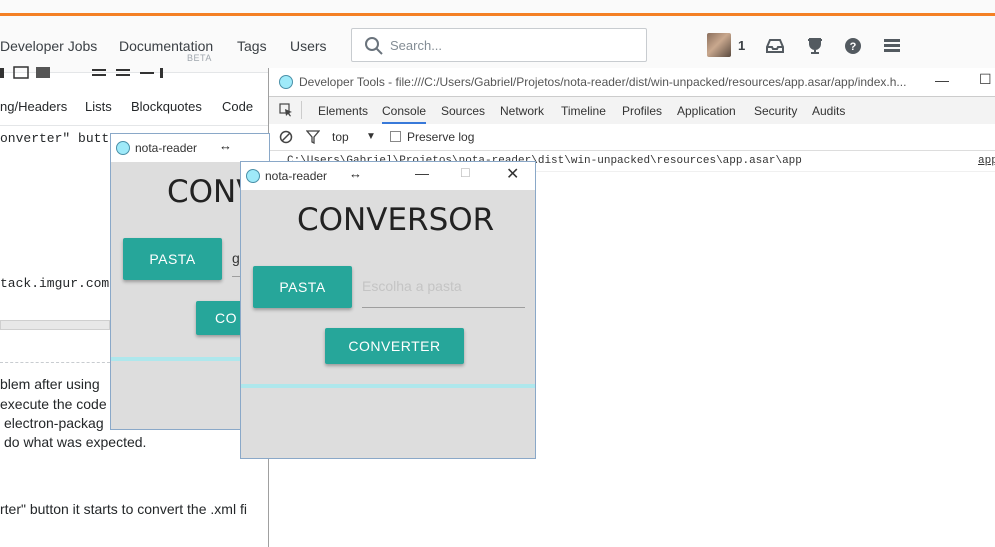  I want to click on avatar, so click(719, 45).